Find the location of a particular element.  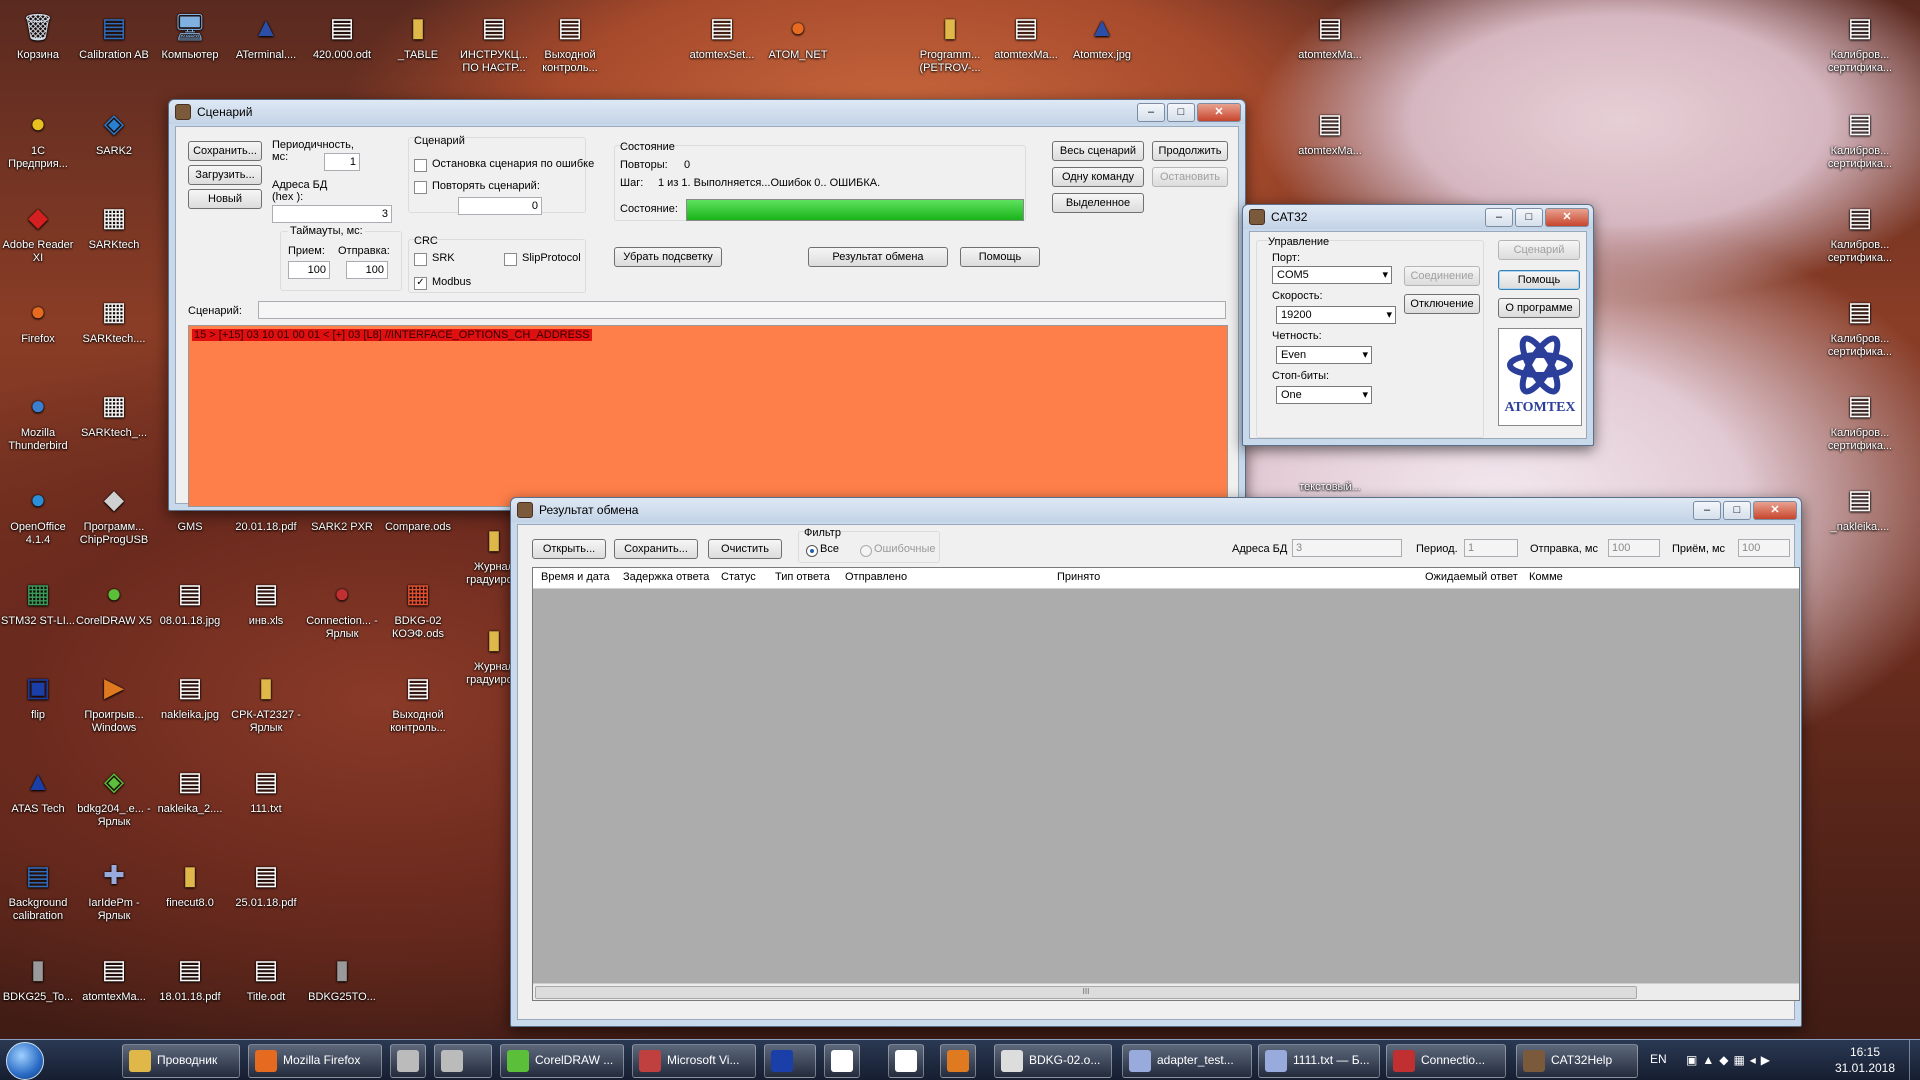

desktop-icon: 🖥 Компьютер is located at coordinates (190, 35).